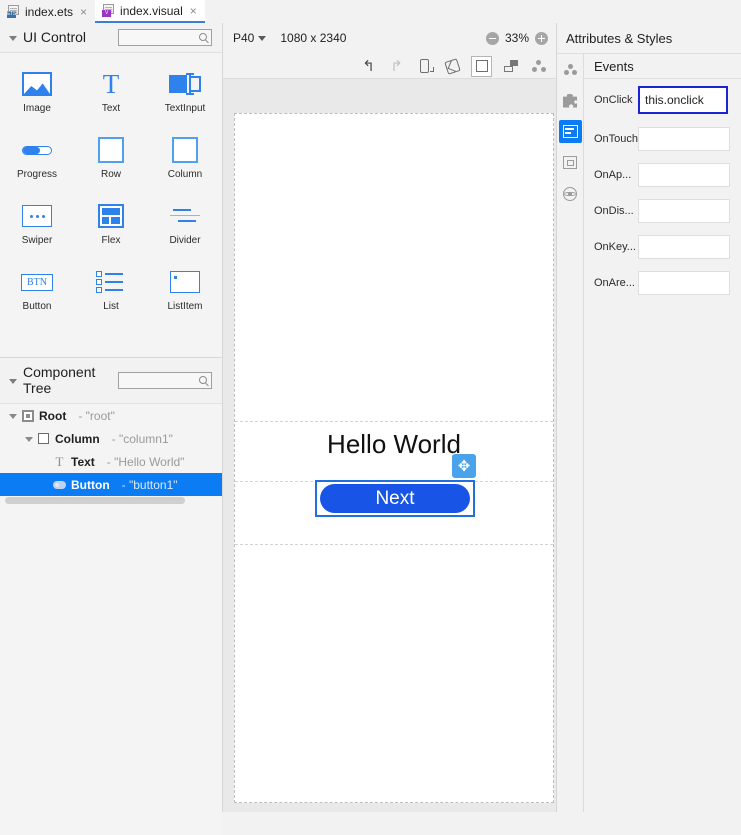  I want to click on preview-button-selection: Next, so click(395, 498).